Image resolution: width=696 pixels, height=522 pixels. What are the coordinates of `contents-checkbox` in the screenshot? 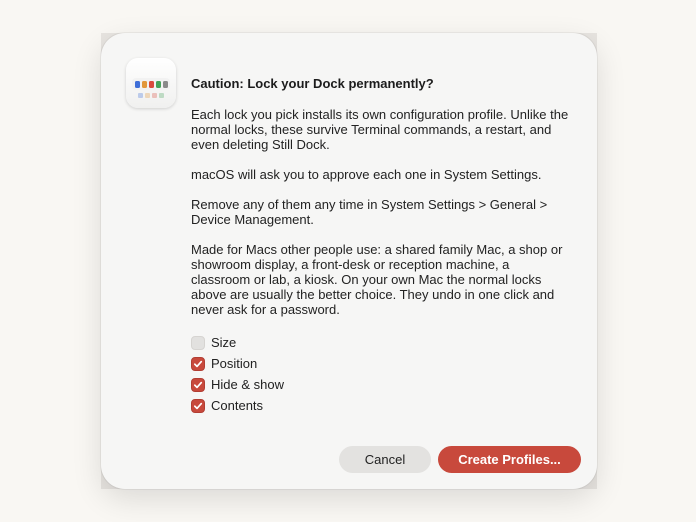 It's located at (198, 405).